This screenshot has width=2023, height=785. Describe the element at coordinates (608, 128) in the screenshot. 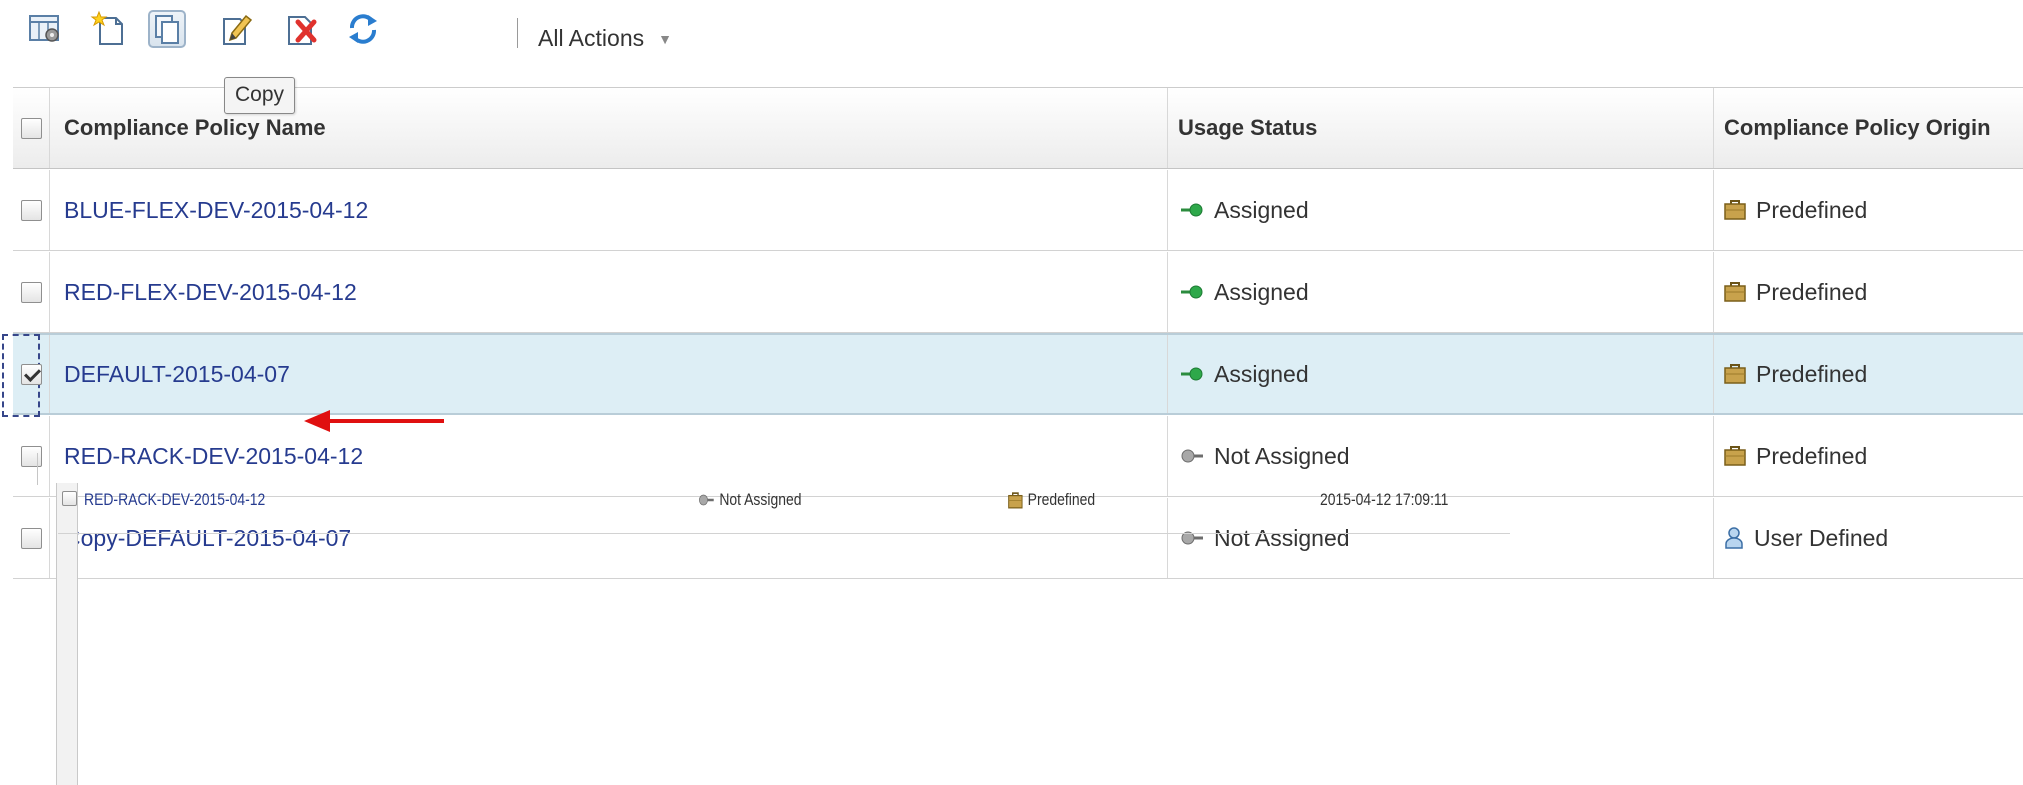

I see `column-header-name: Compliance Policy Name` at that location.